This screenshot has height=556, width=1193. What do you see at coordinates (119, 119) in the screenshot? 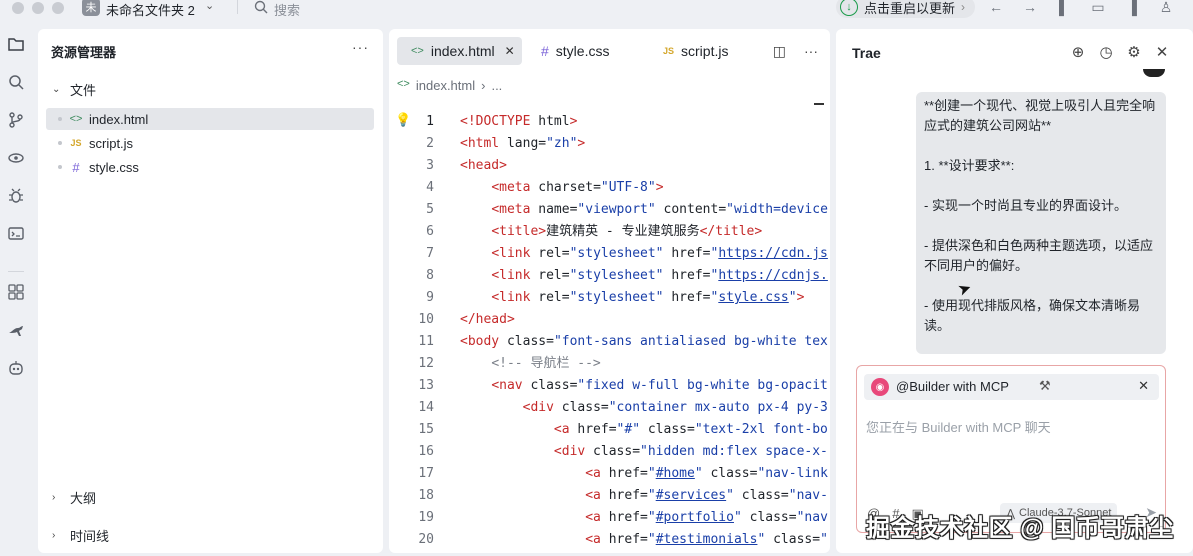
I see `file-name: index.html` at bounding box center [119, 119].